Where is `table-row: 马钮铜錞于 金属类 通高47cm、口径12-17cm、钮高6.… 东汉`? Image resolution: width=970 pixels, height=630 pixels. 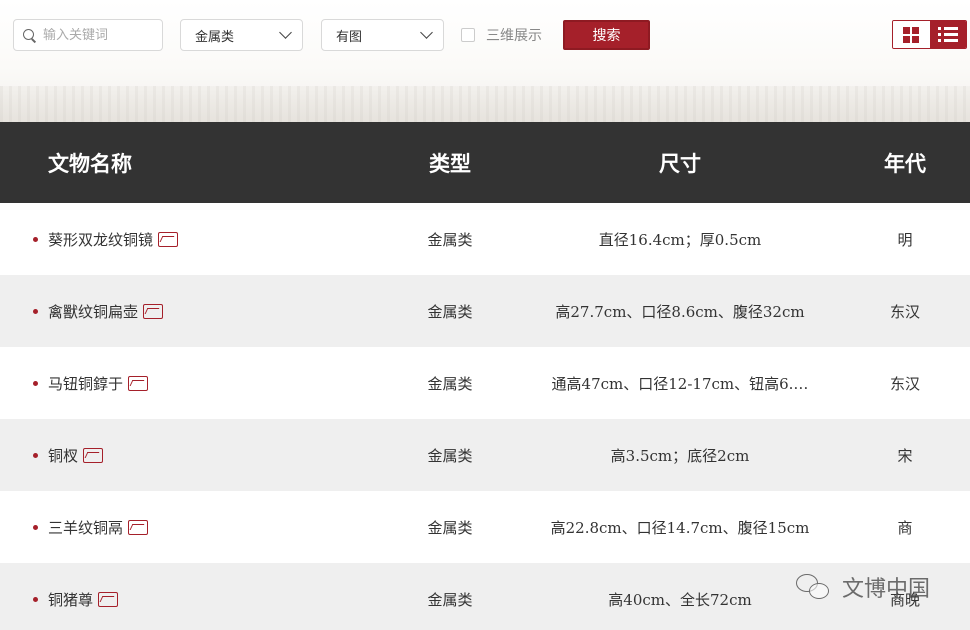
table-row: 马钮铜錞于 金属类 通高47cm、口径12-17cm、钮高6.… 东汉 is located at coordinates (485, 383).